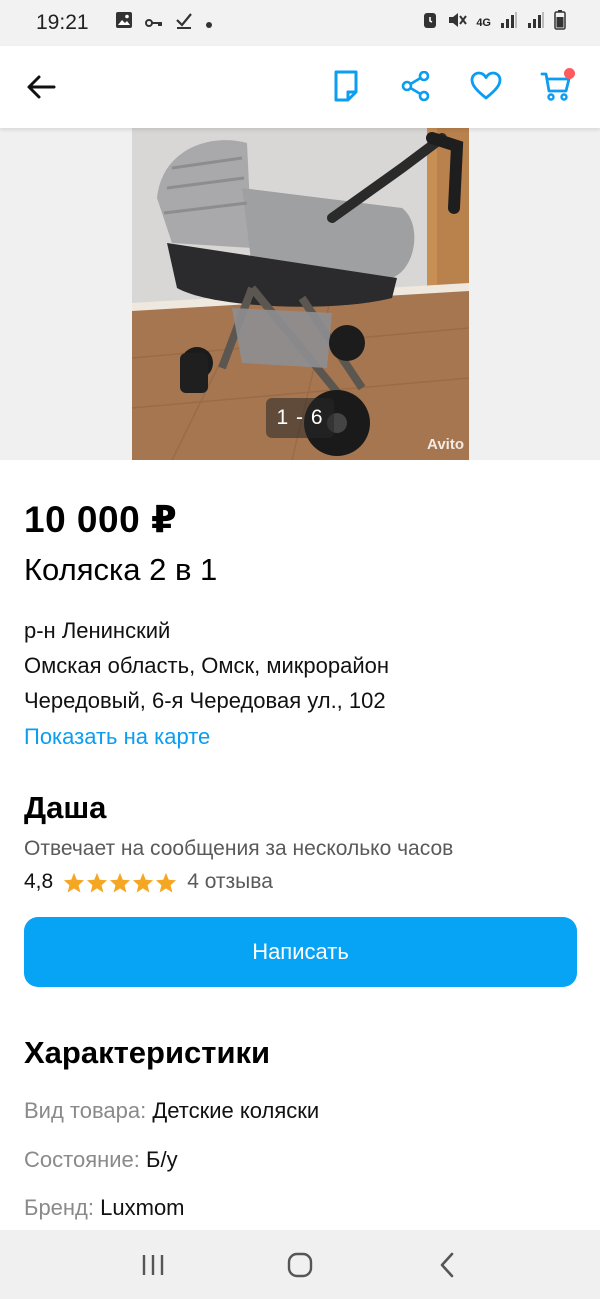  What do you see at coordinates (97, 630) in the screenshot?
I see `address-district: р-н Ленинский` at bounding box center [97, 630].